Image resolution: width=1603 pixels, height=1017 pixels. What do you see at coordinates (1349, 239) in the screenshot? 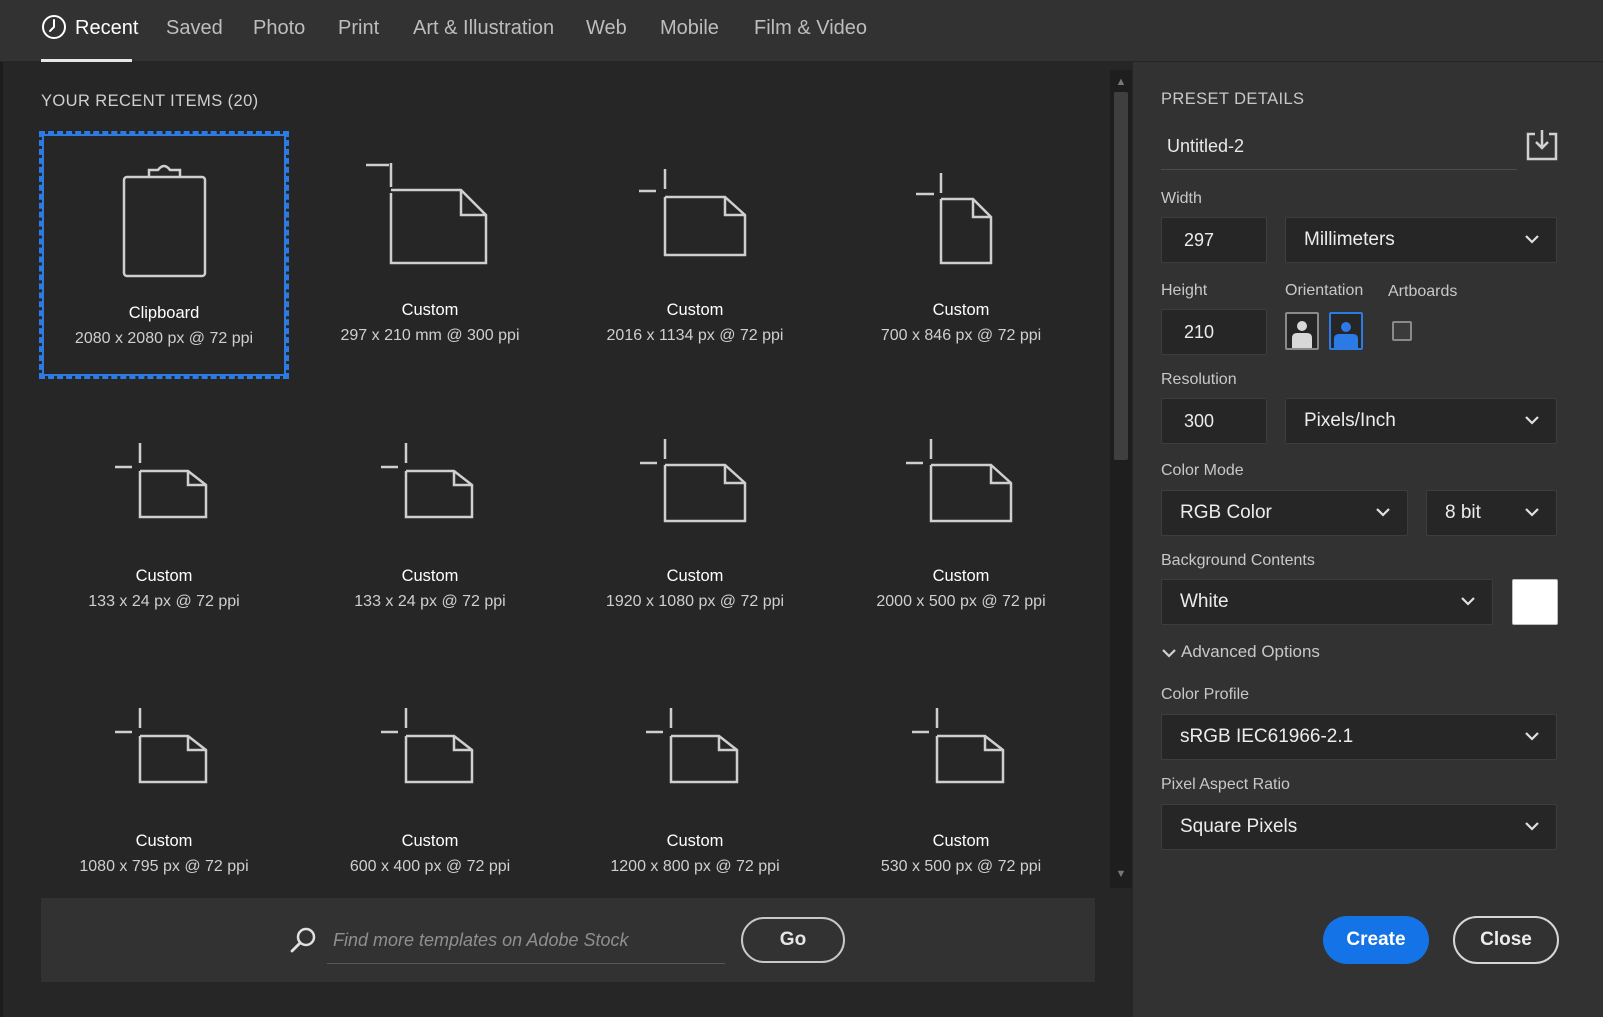
I see `width-unit-value: Millimeters` at bounding box center [1349, 239].